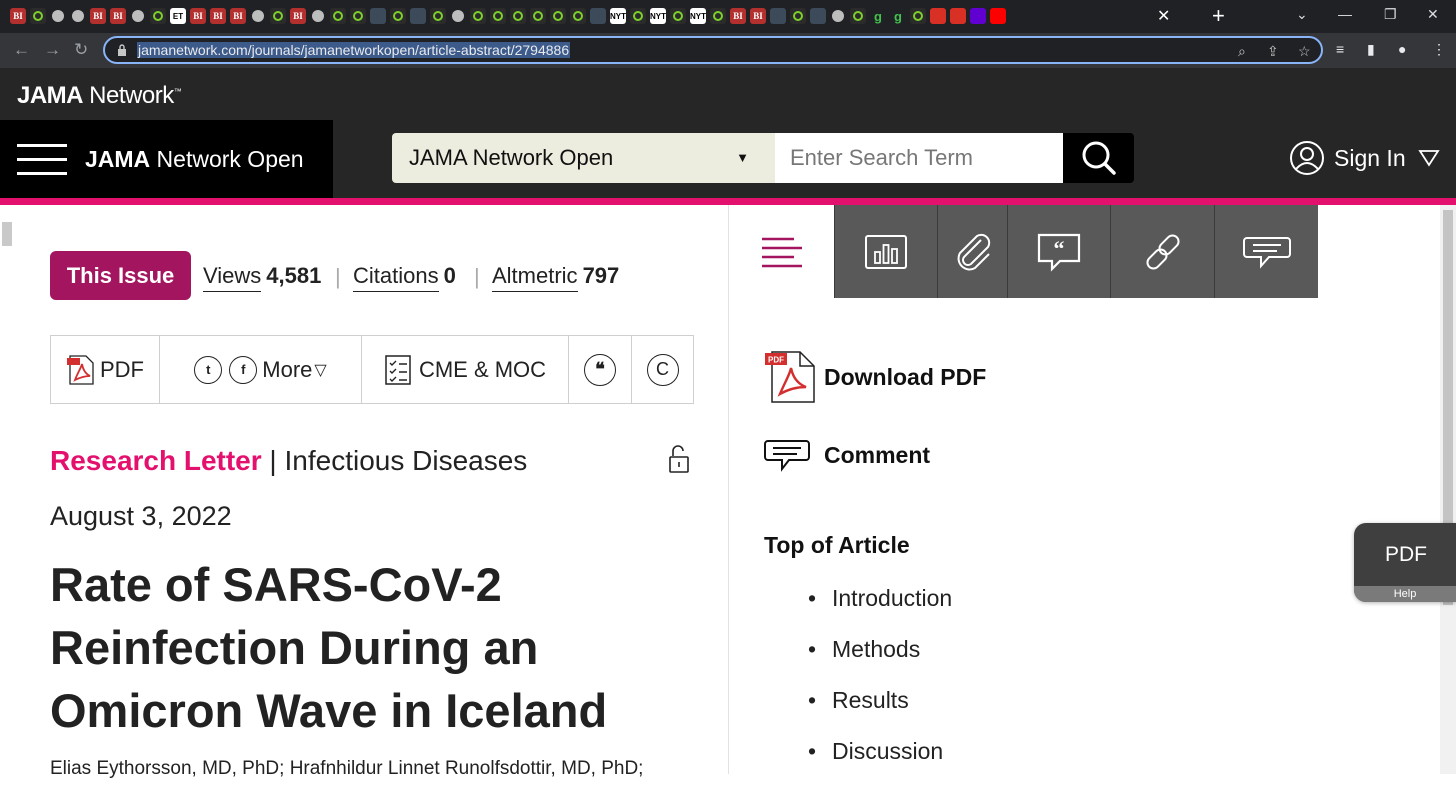  I want to click on tab-supplemental, so click(972, 251).